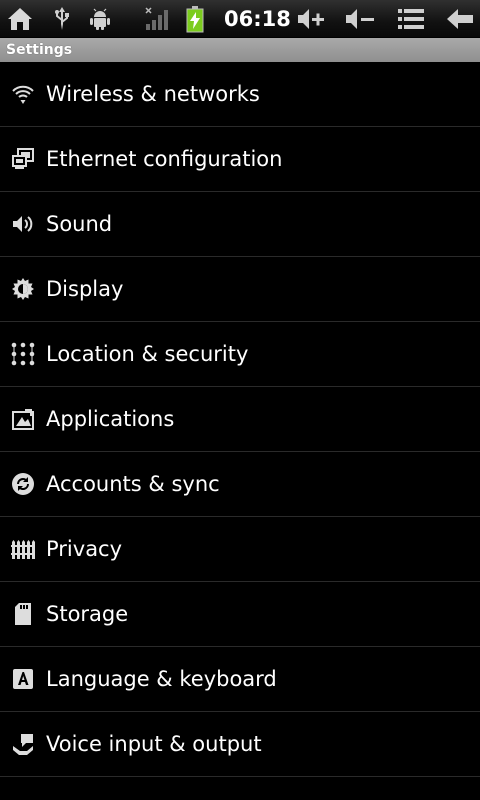 The height and width of the screenshot is (800, 480). Describe the element at coordinates (23, 484) in the screenshot. I see `sync-icon` at that location.